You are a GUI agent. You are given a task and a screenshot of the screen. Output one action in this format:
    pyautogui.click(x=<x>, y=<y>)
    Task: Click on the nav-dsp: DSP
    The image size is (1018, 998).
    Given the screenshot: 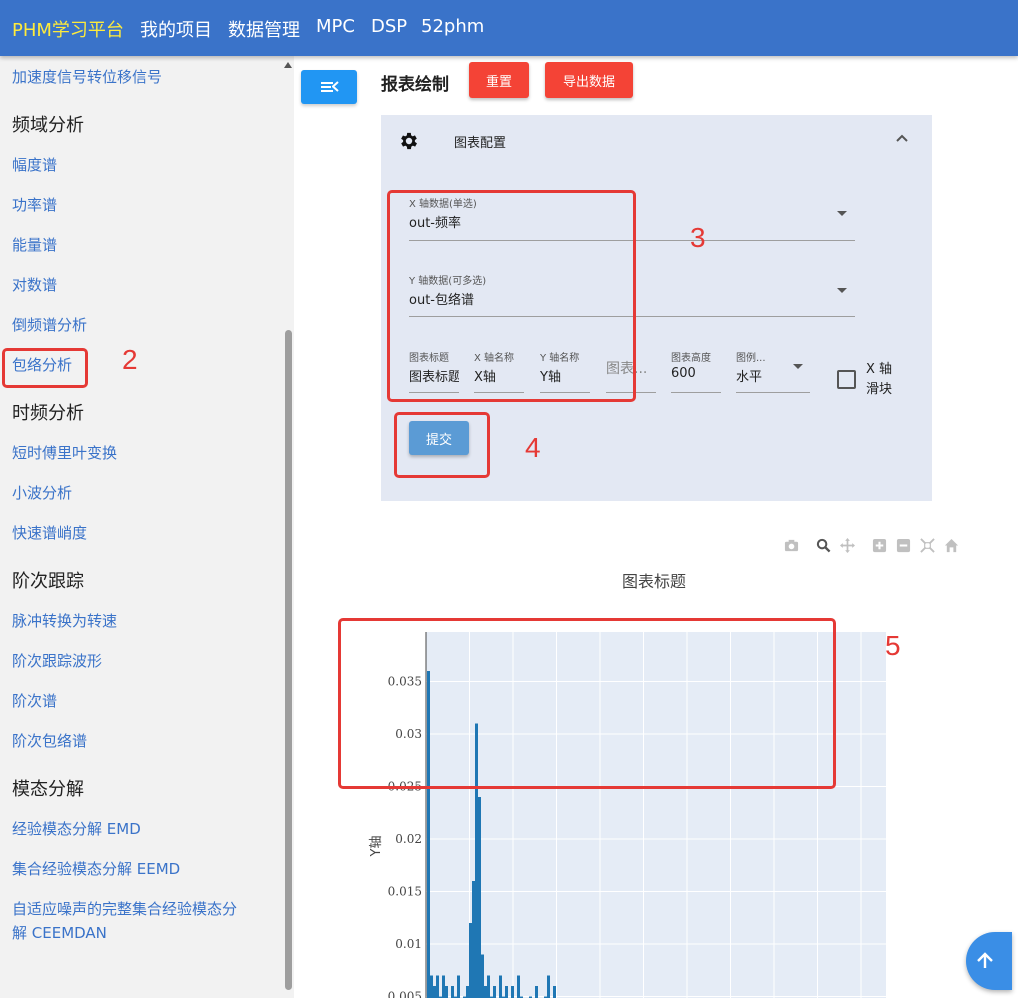 What is the action you would take?
    pyautogui.click(x=389, y=26)
    